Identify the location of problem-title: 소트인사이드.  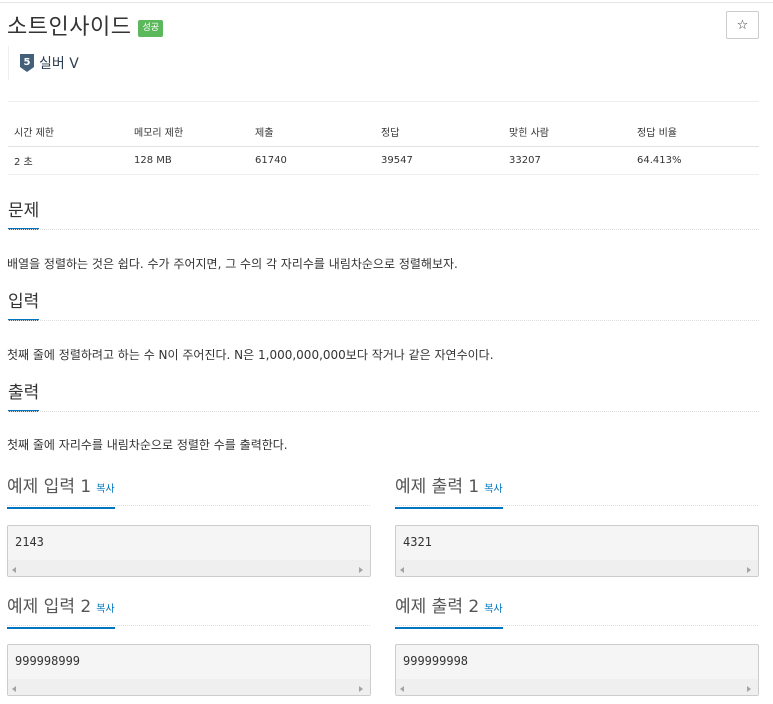
(69, 27).